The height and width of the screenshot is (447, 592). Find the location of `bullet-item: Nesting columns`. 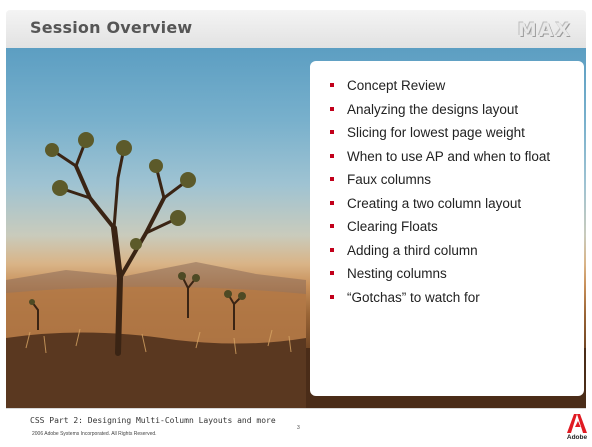

bullet-item: Nesting columns is located at coordinates (457, 278).